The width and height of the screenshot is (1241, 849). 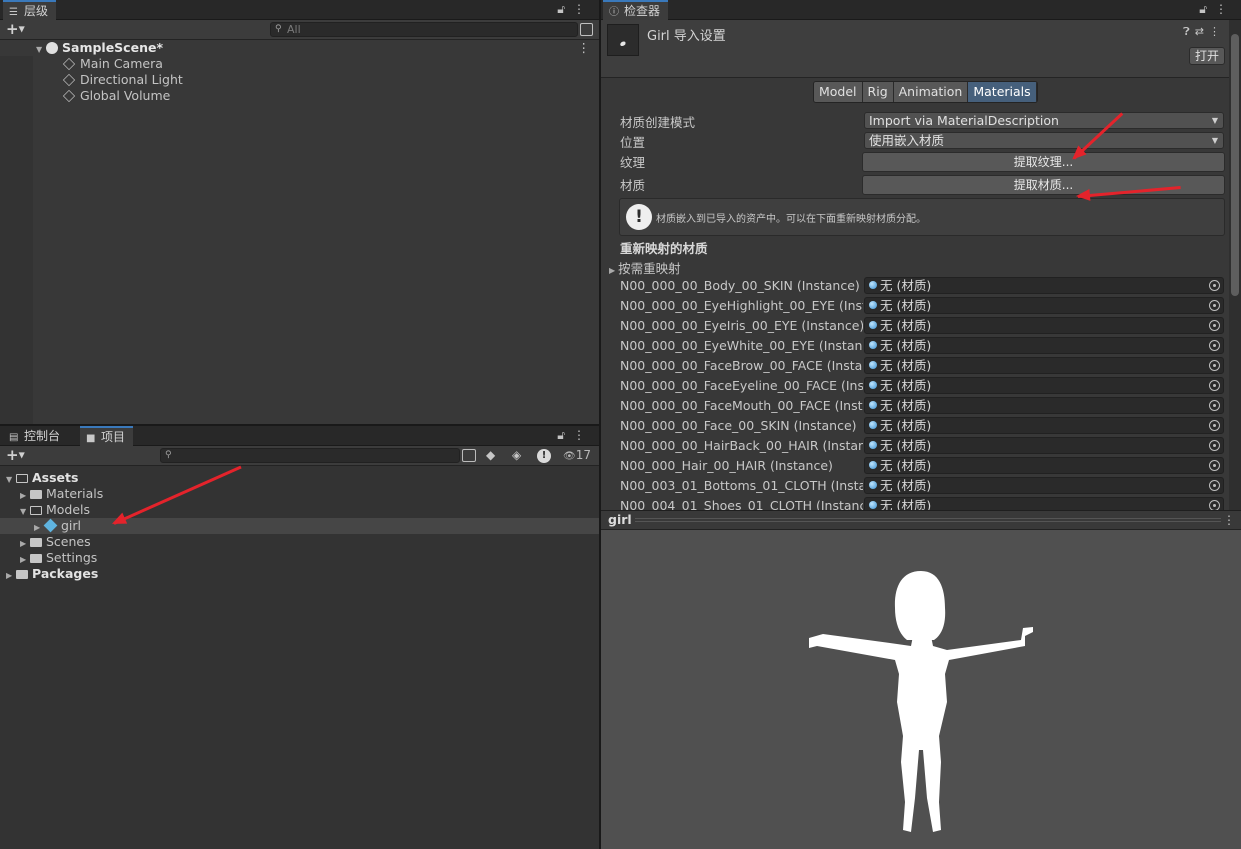 What do you see at coordinates (14, 437) in the screenshot?
I see `console-icon: ▤` at bounding box center [14, 437].